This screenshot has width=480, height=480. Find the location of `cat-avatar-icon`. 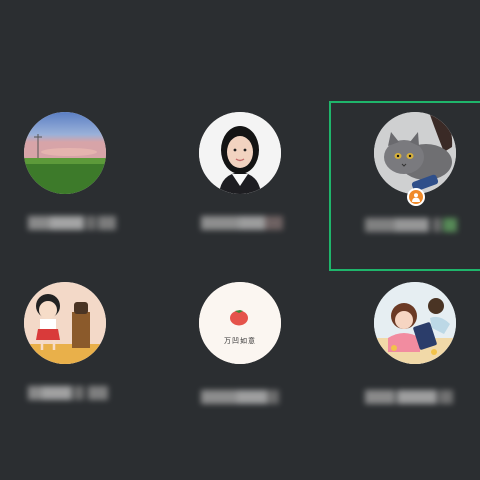

cat-avatar-icon is located at coordinates (415, 153).